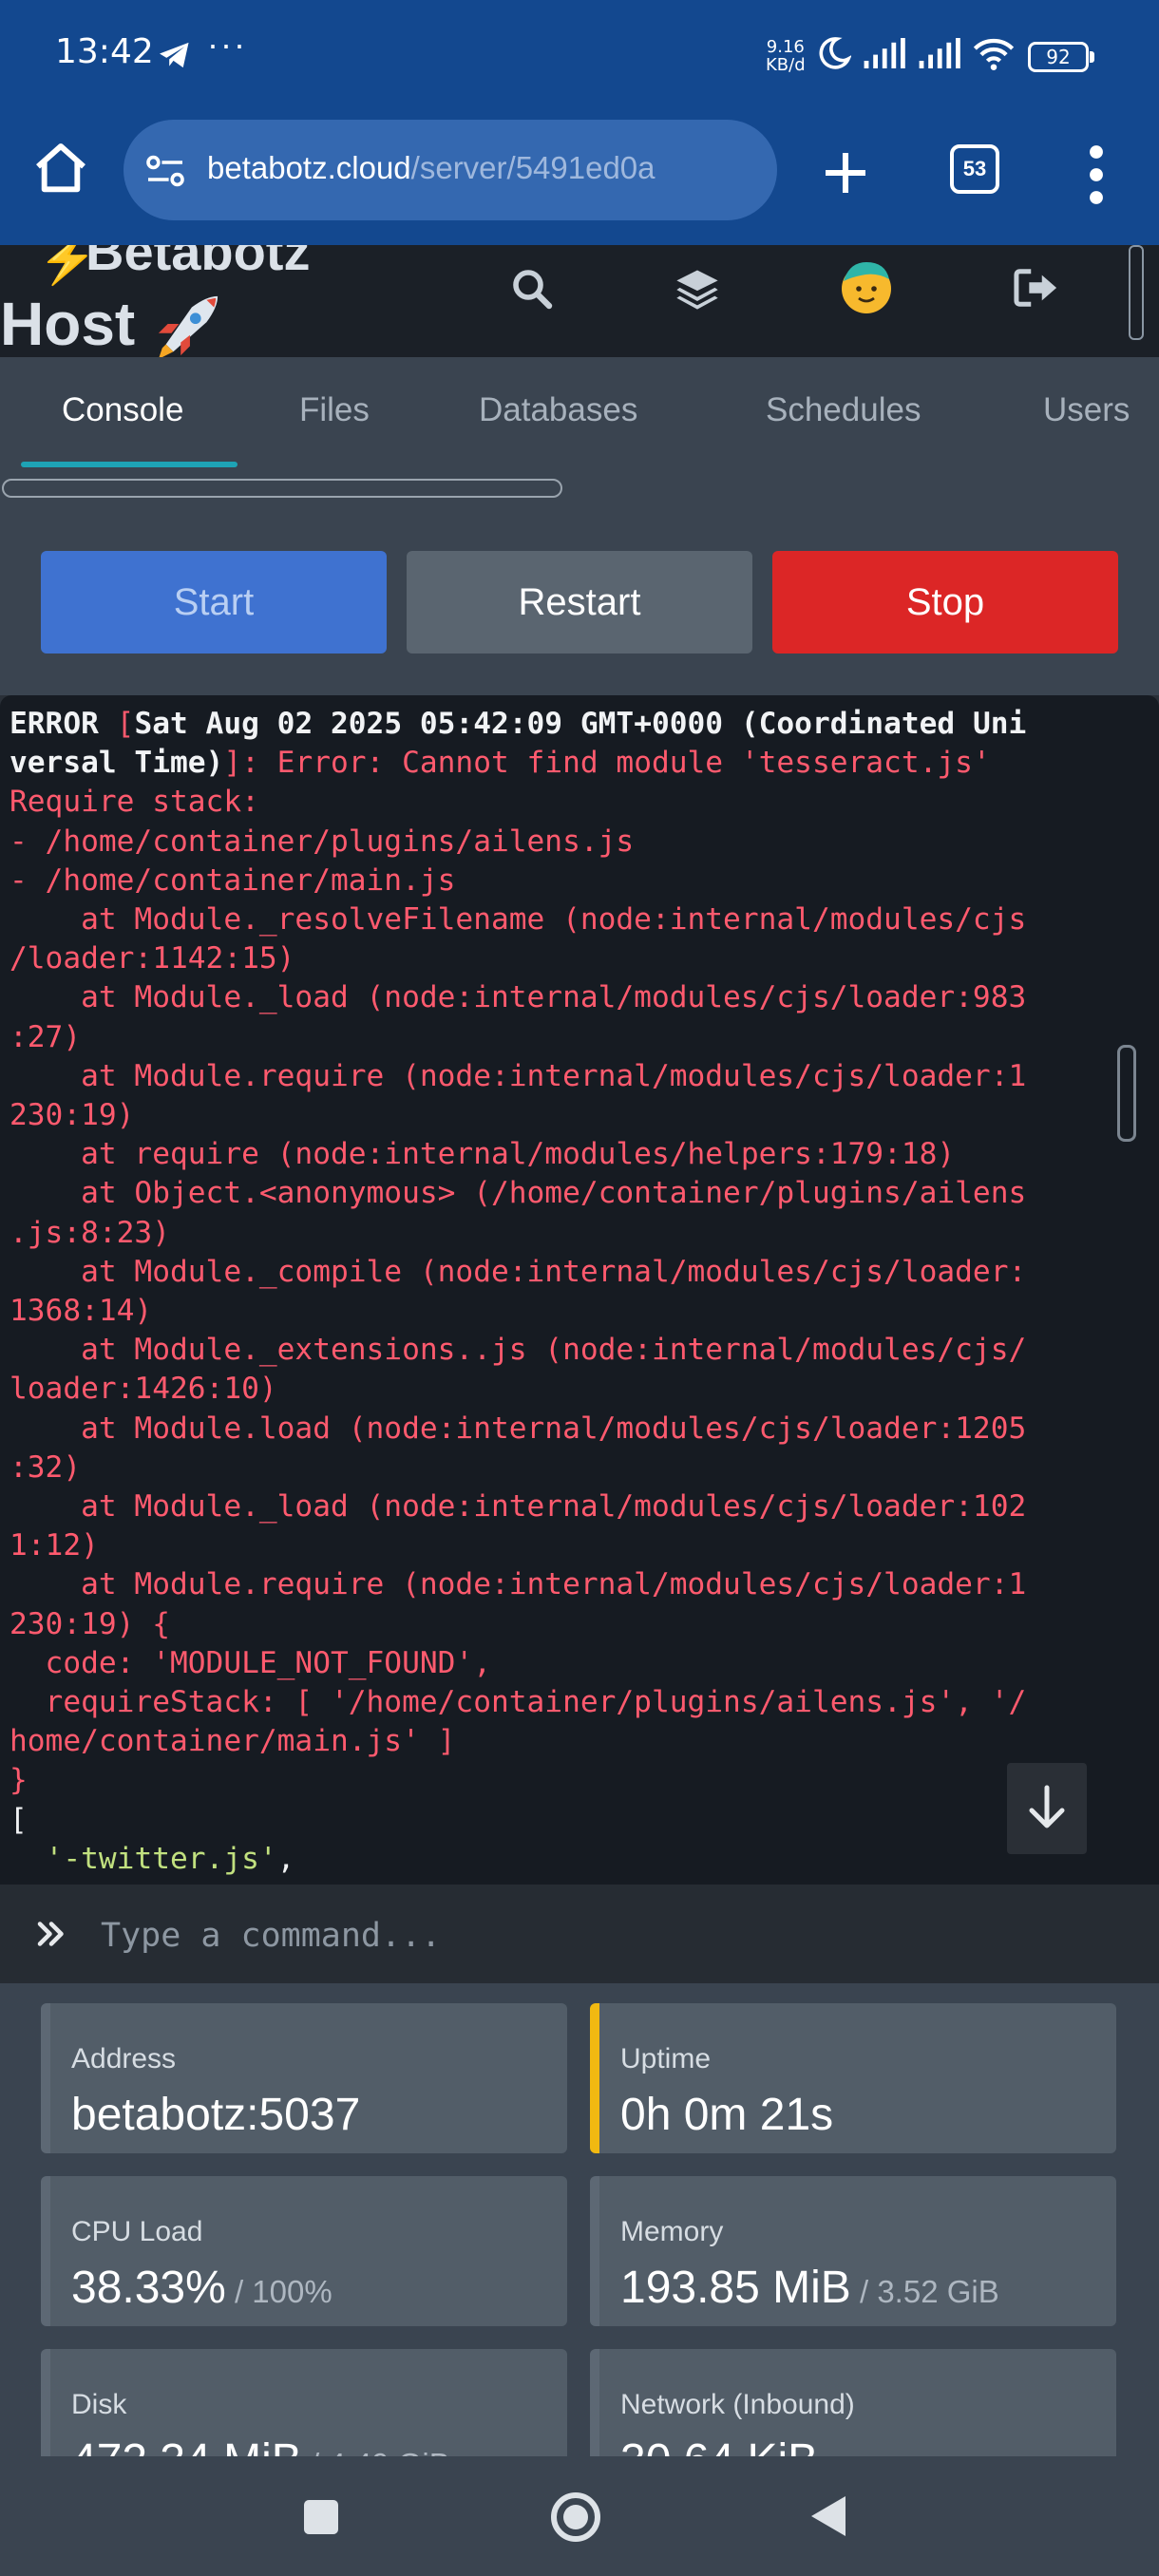 Image resolution: width=1159 pixels, height=2576 pixels. What do you see at coordinates (737, 2404) in the screenshot?
I see `stat-label: Network (Inbound)` at bounding box center [737, 2404].